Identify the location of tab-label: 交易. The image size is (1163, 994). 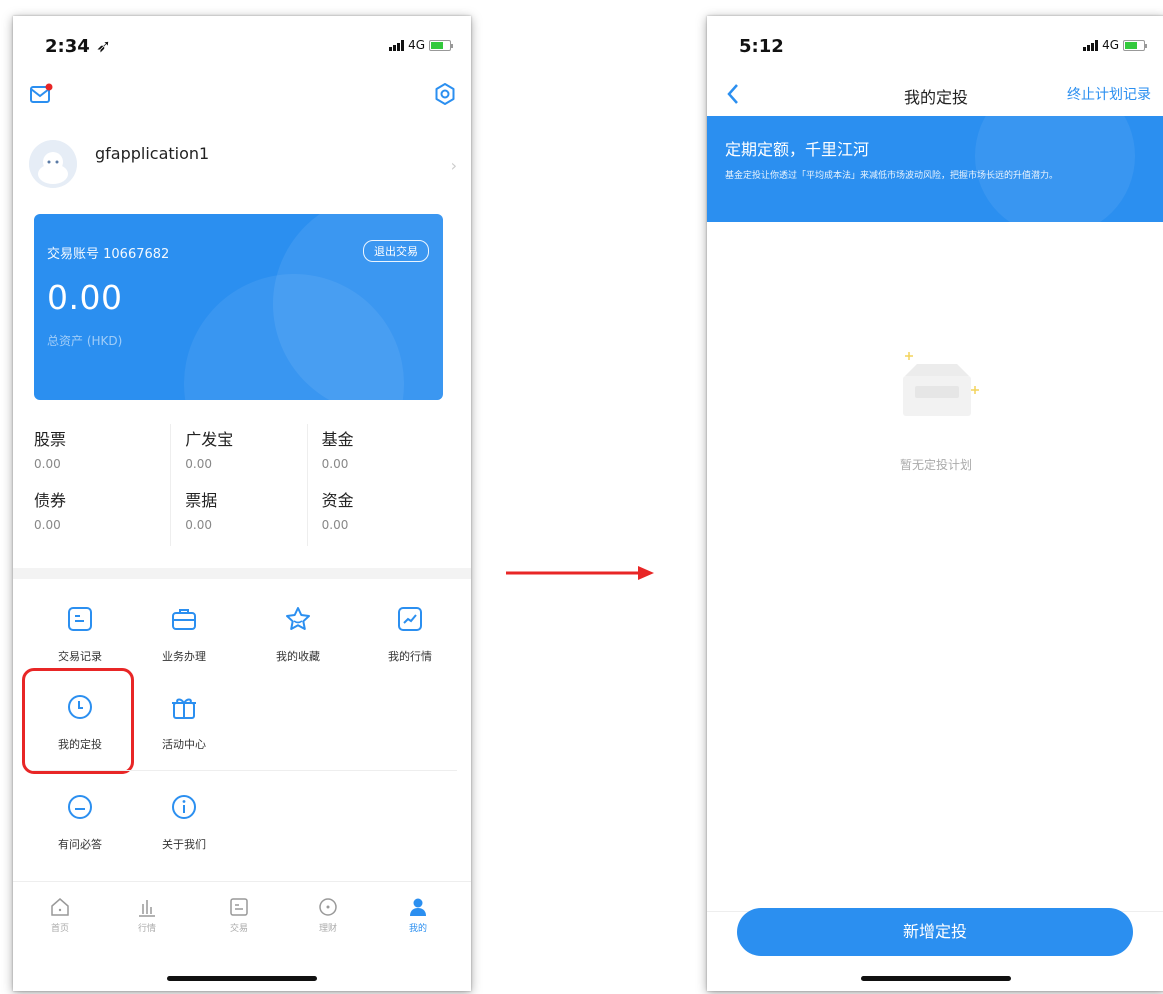
(238, 929).